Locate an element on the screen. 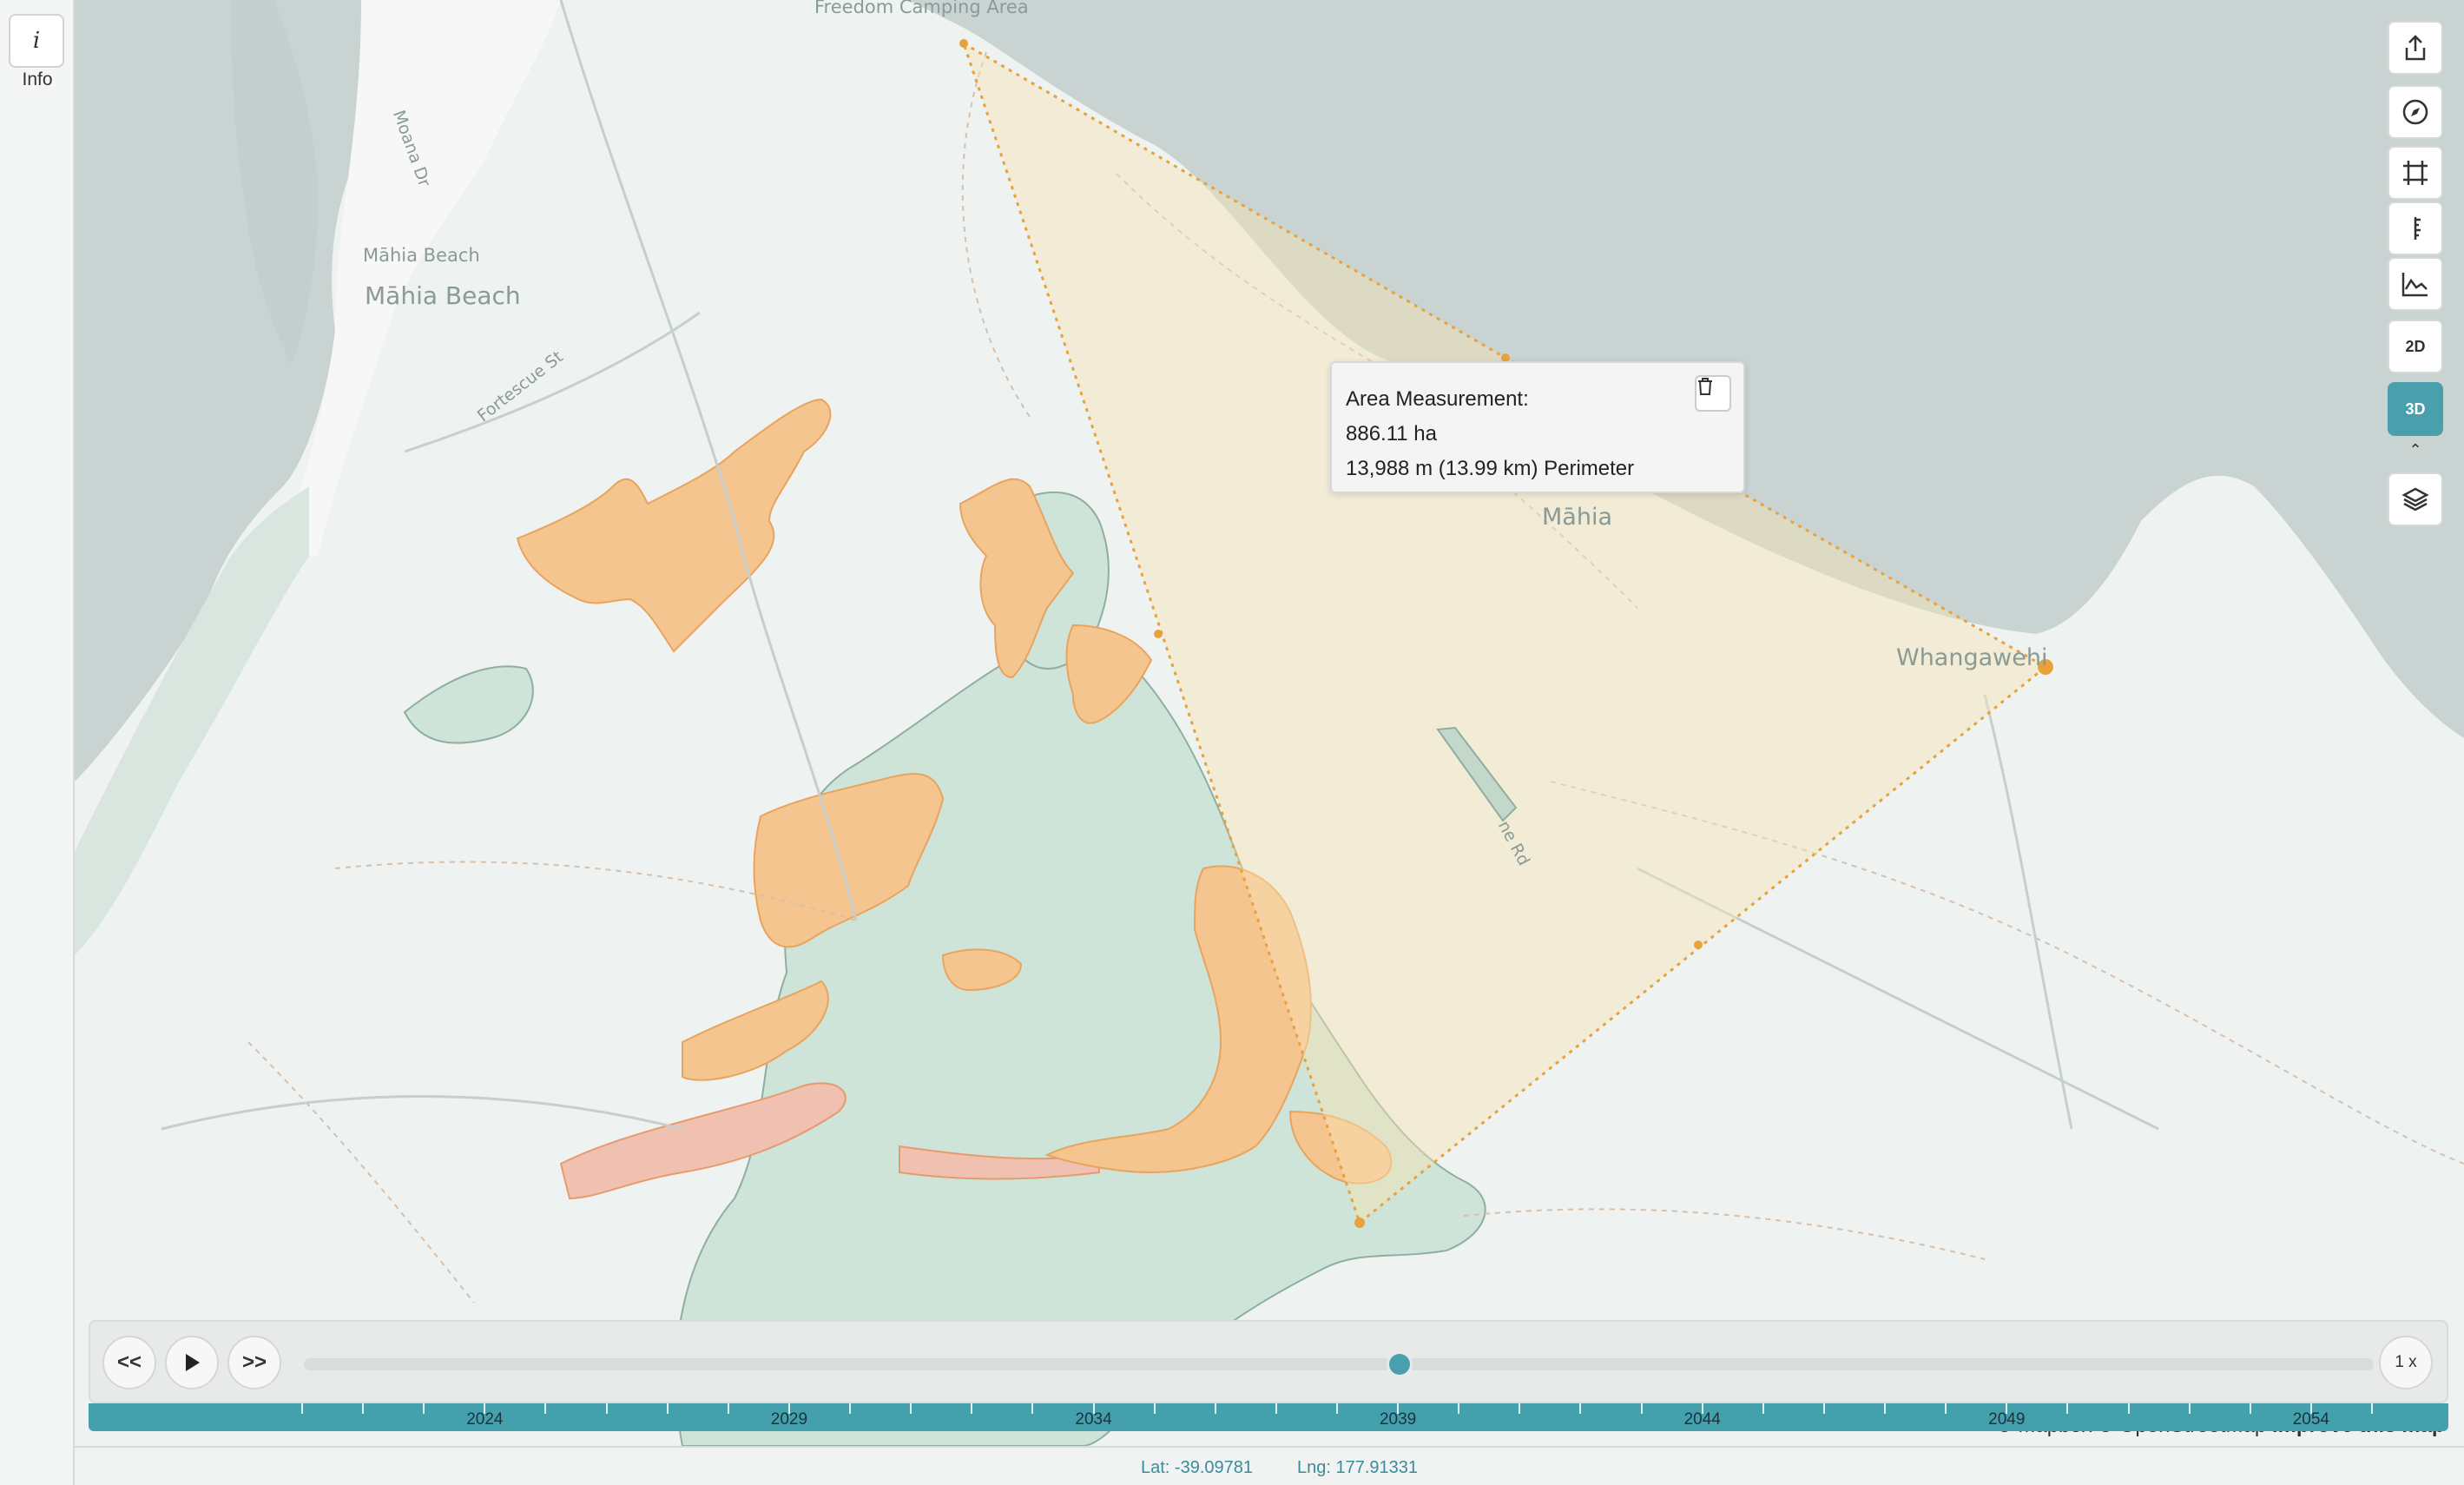 This screenshot has height=1485, width=2464. timeline-year-label: 2029 is located at coordinates (789, 1420).